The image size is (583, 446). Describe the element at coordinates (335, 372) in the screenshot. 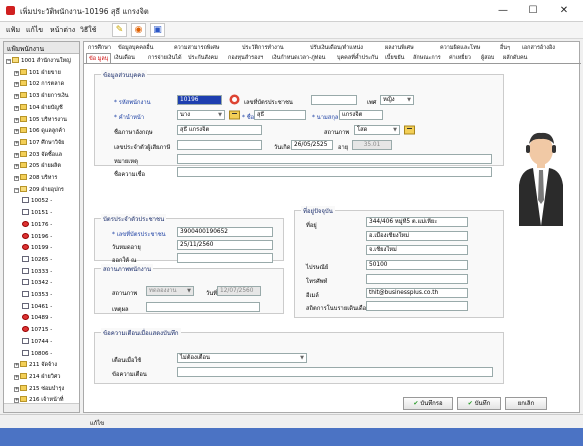

I see `reminder-message-input` at that location.